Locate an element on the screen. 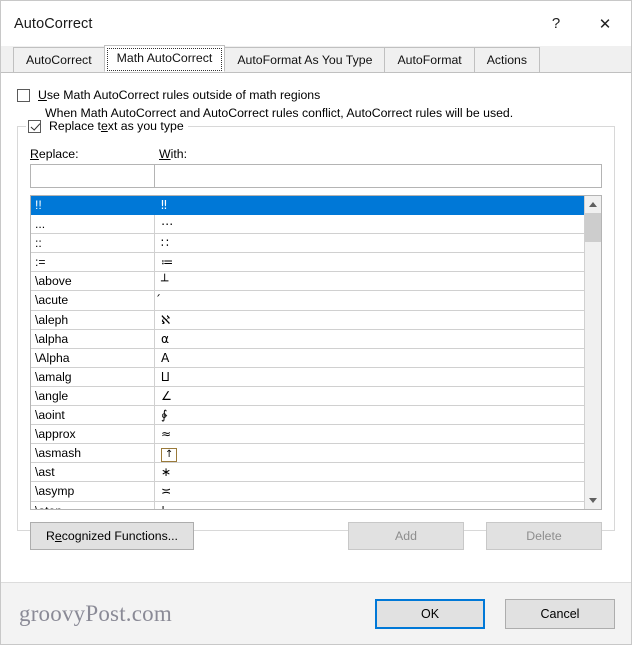 The width and height of the screenshot is (632, 645). close-icon: ✕ is located at coordinates (605, 23).